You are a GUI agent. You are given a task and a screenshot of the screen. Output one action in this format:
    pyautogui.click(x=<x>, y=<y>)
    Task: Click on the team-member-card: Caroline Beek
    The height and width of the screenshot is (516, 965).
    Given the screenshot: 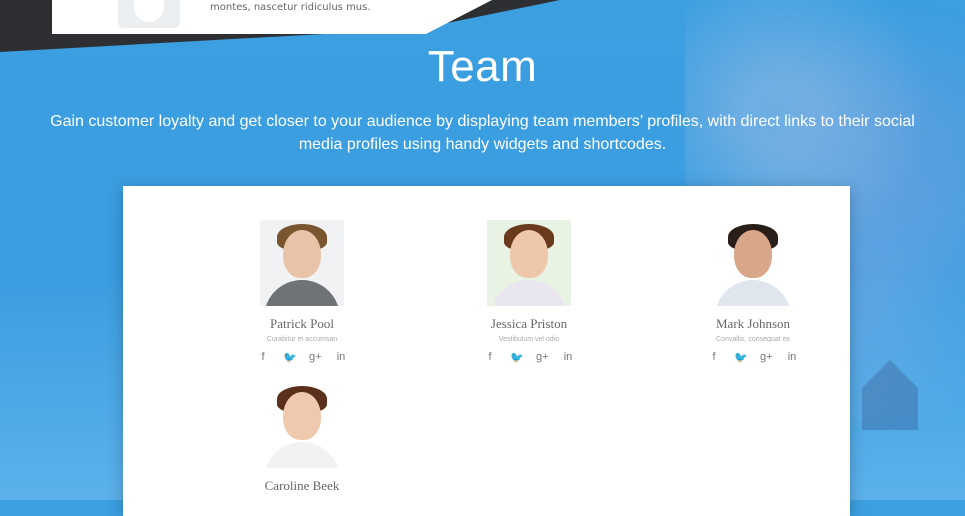 What is the action you would take?
    pyautogui.click(x=302, y=440)
    